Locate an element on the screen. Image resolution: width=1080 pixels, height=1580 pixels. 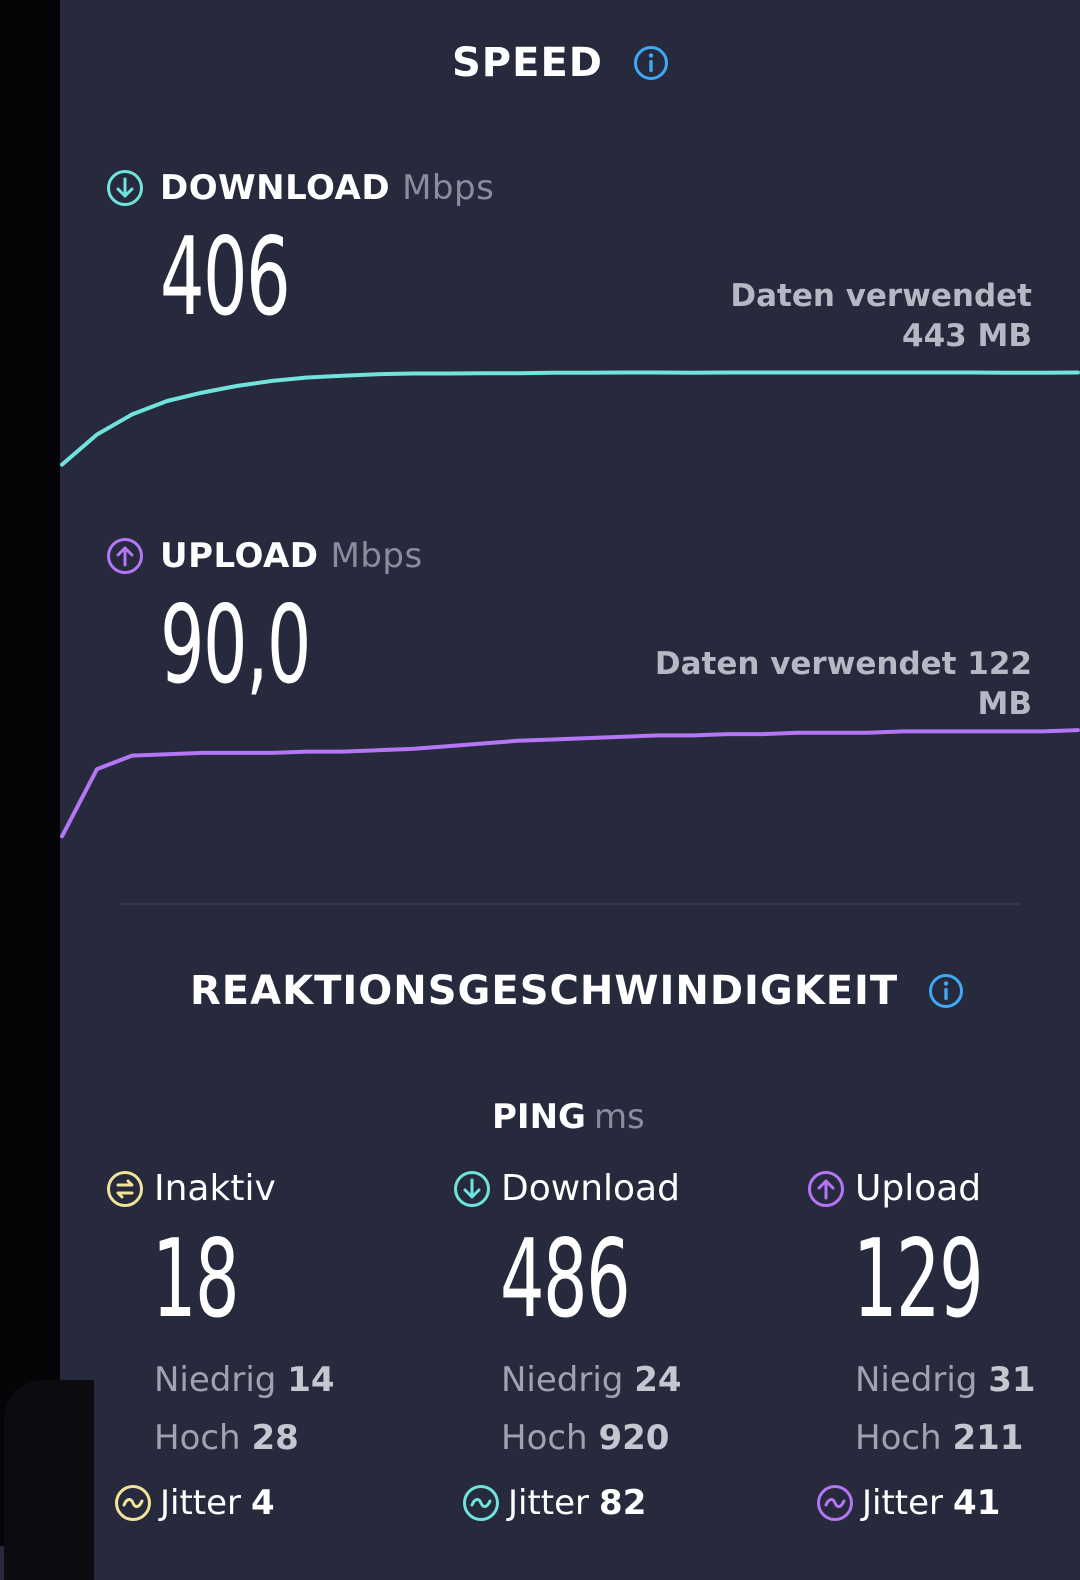
download-header: DOWNLOAD Mbps is located at coordinates (300, 188).